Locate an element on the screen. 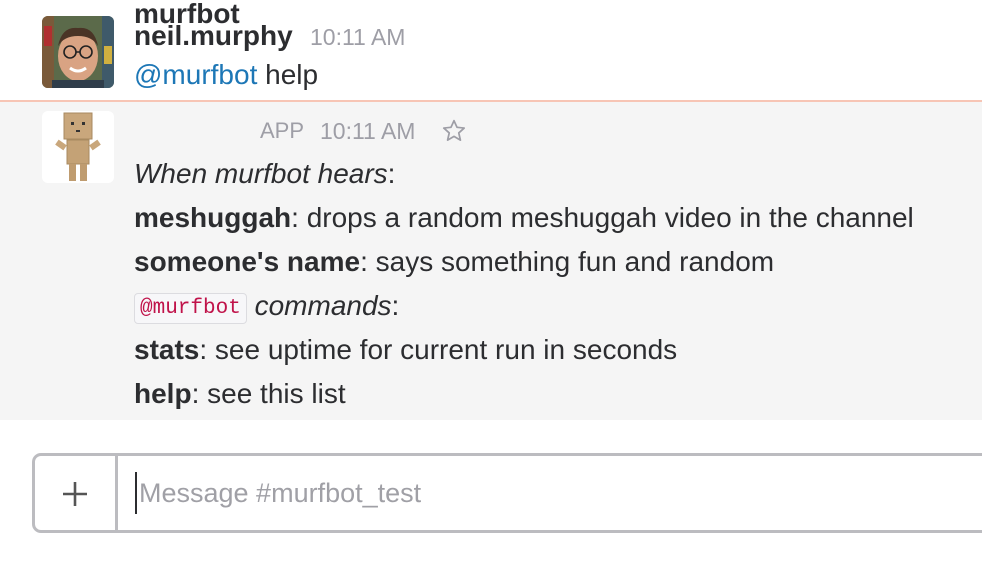 This screenshot has width=982, height=564. sender-name: murfbot is located at coordinates (187, 14).